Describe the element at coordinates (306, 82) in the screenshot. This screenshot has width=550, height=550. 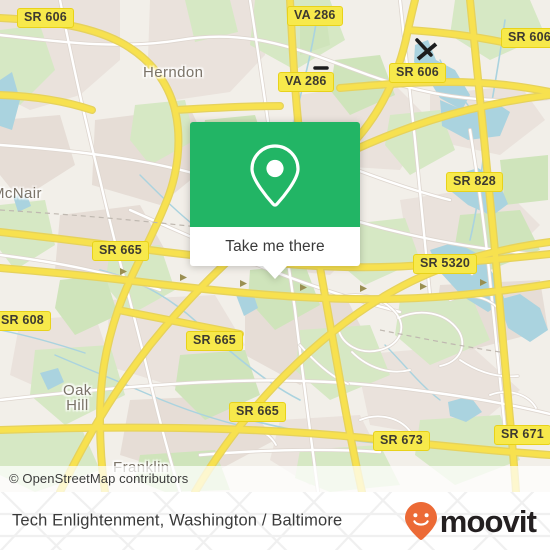
I see `road-shield-va-286-mid: VA 286` at that location.